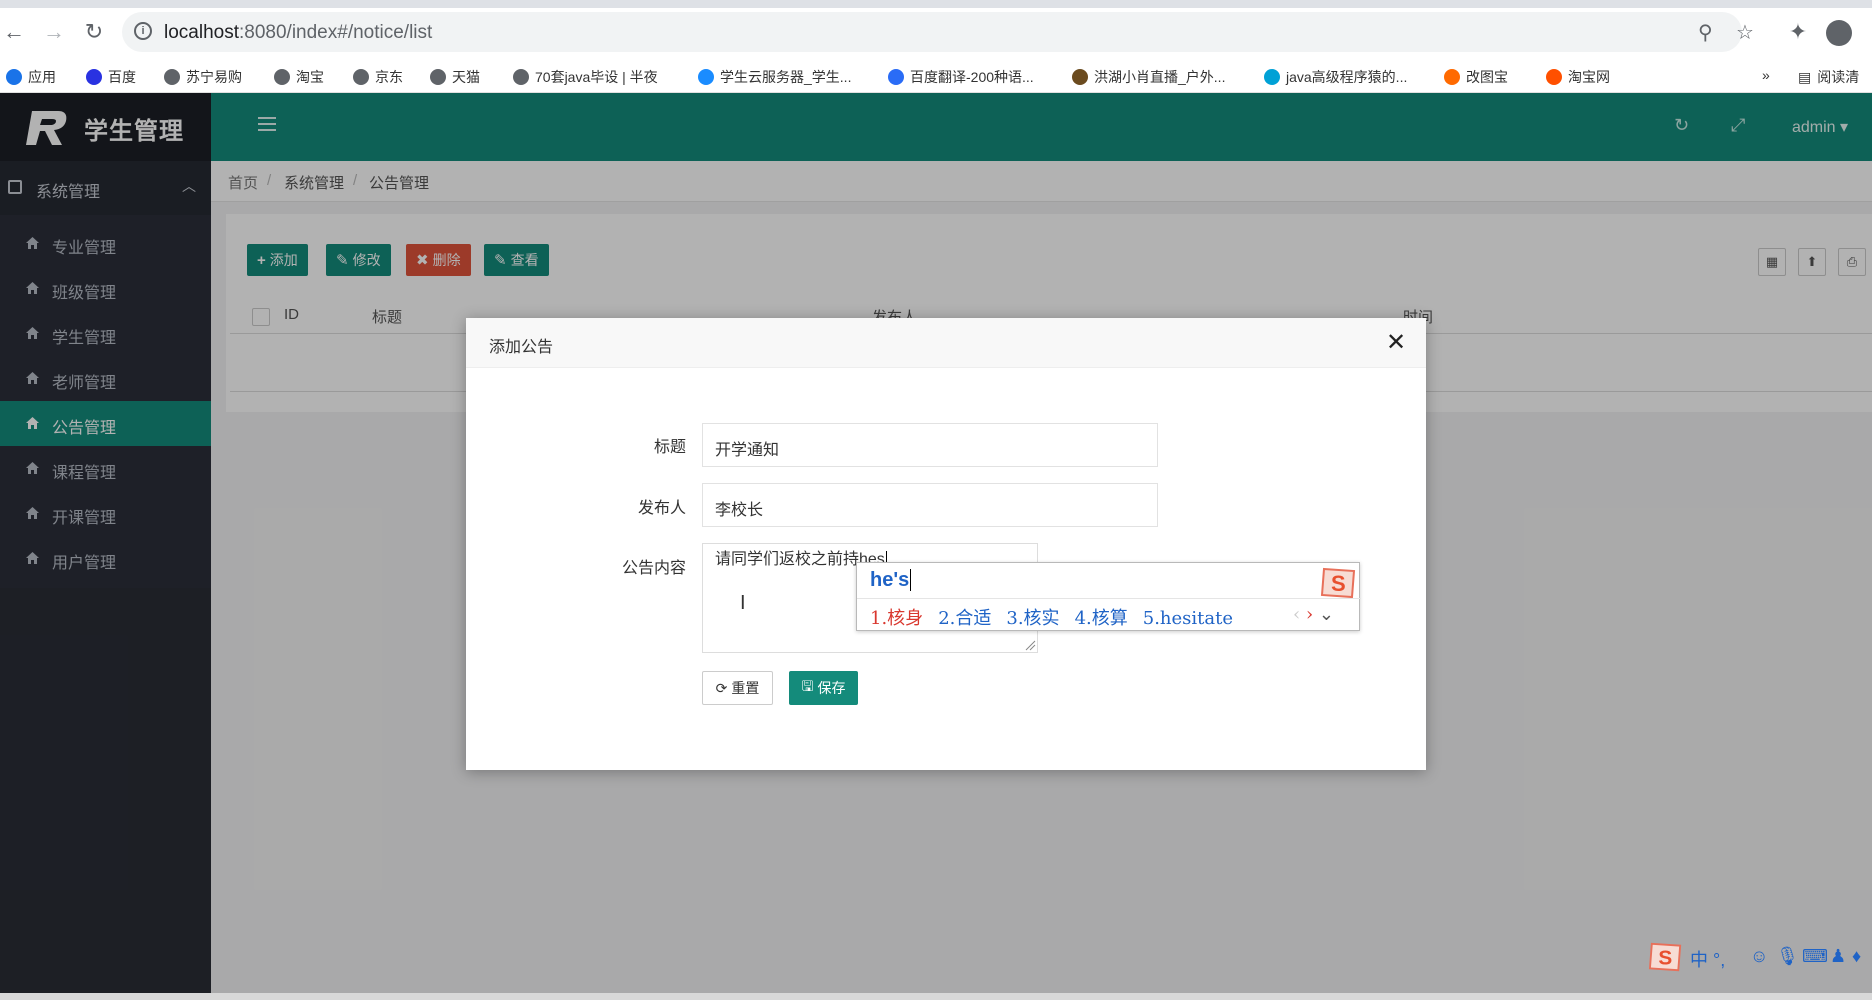 This screenshot has width=1872, height=1000. Describe the element at coordinates (936, 4) in the screenshot. I see `tab-strip` at that location.